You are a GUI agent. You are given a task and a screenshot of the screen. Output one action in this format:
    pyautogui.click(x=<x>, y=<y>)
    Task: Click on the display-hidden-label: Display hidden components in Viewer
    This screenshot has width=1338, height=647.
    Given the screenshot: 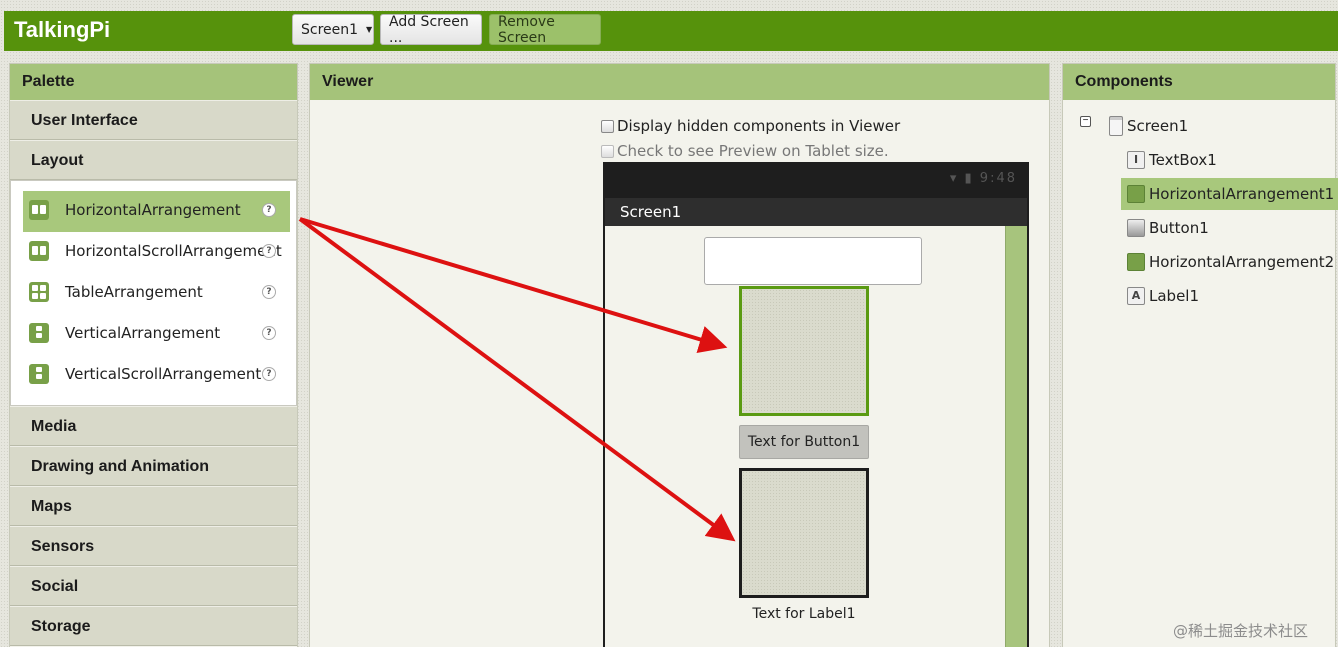 What is the action you would take?
    pyautogui.click(x=759, y=126)
    